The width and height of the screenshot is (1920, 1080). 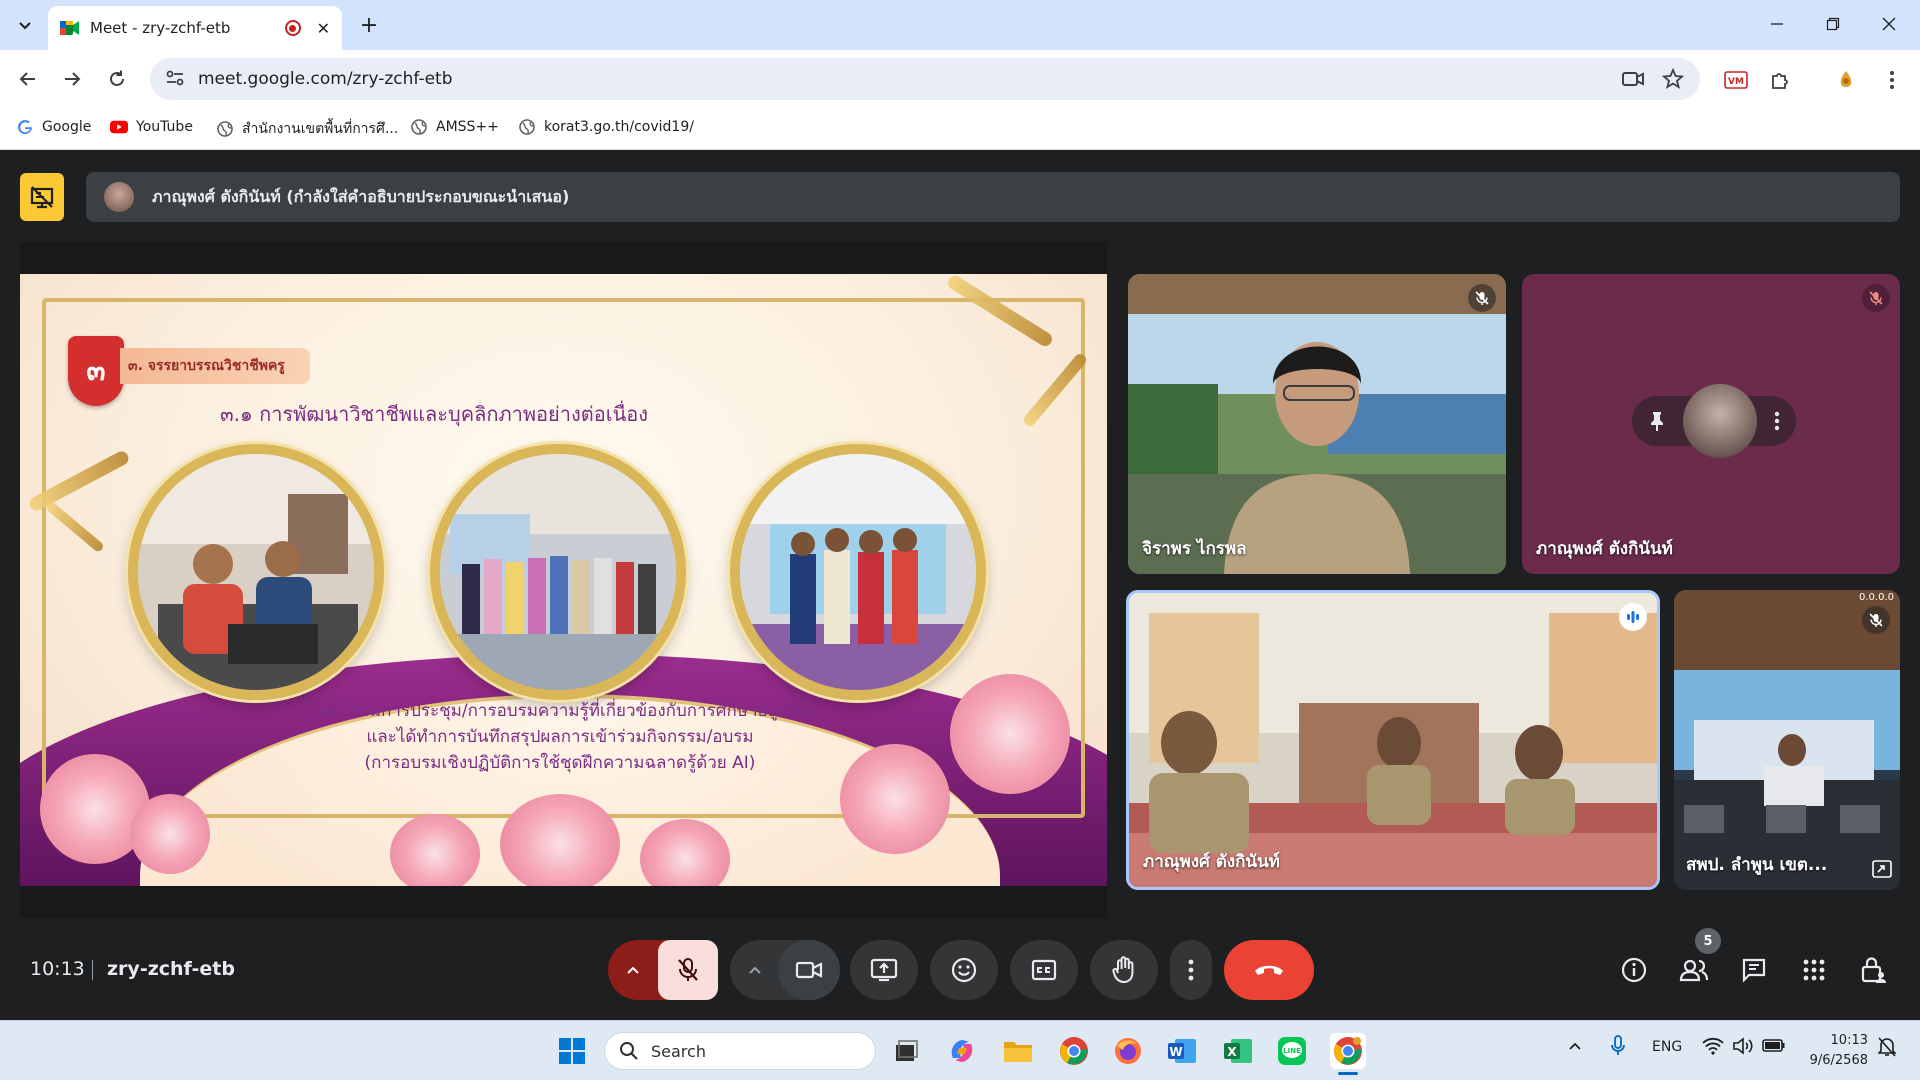 What do you see at coordinates (925, 79) in the screenshot?
I see `address-bar: meet.google.com/zry-zchf-etb` at bounding box center [925, 79].